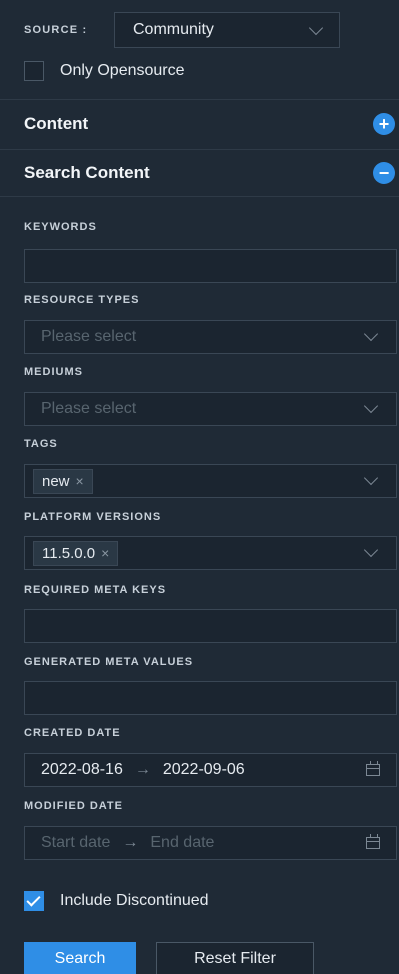 This screenshot has width=399, height=974. I want to click on resource-types-select: Please select, so click(210, 337).